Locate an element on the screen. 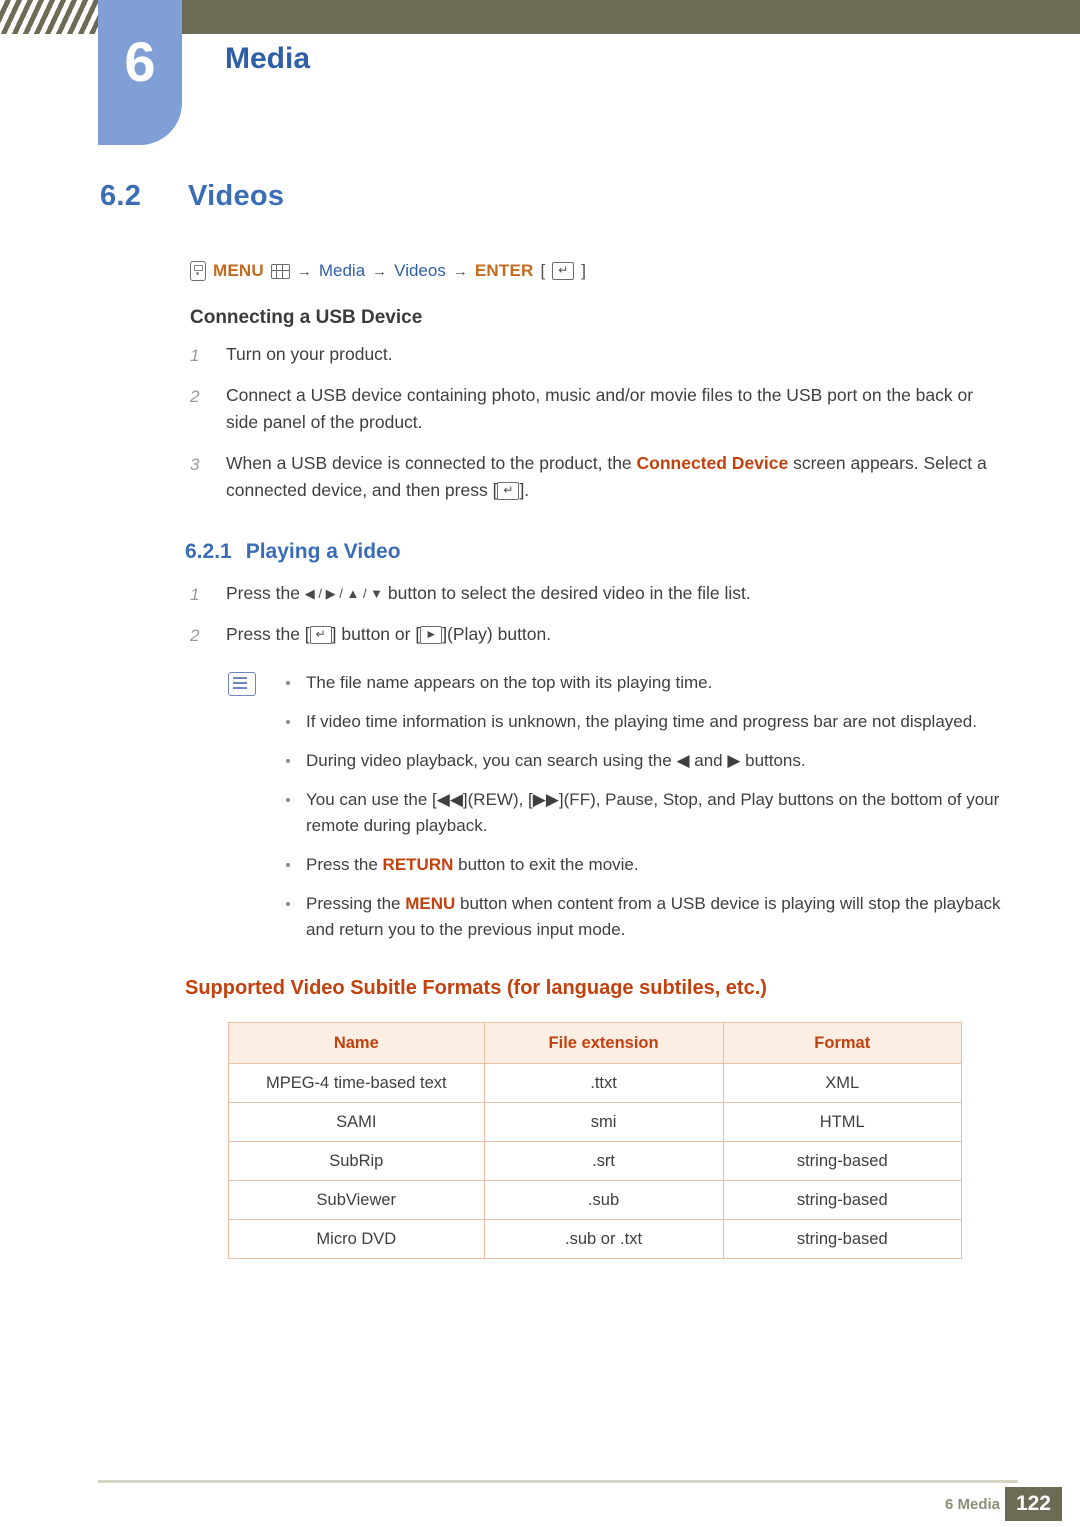 This screenshot has width=1080, height=1527. column-header-name: Name is located at coordinates (356, 1043).